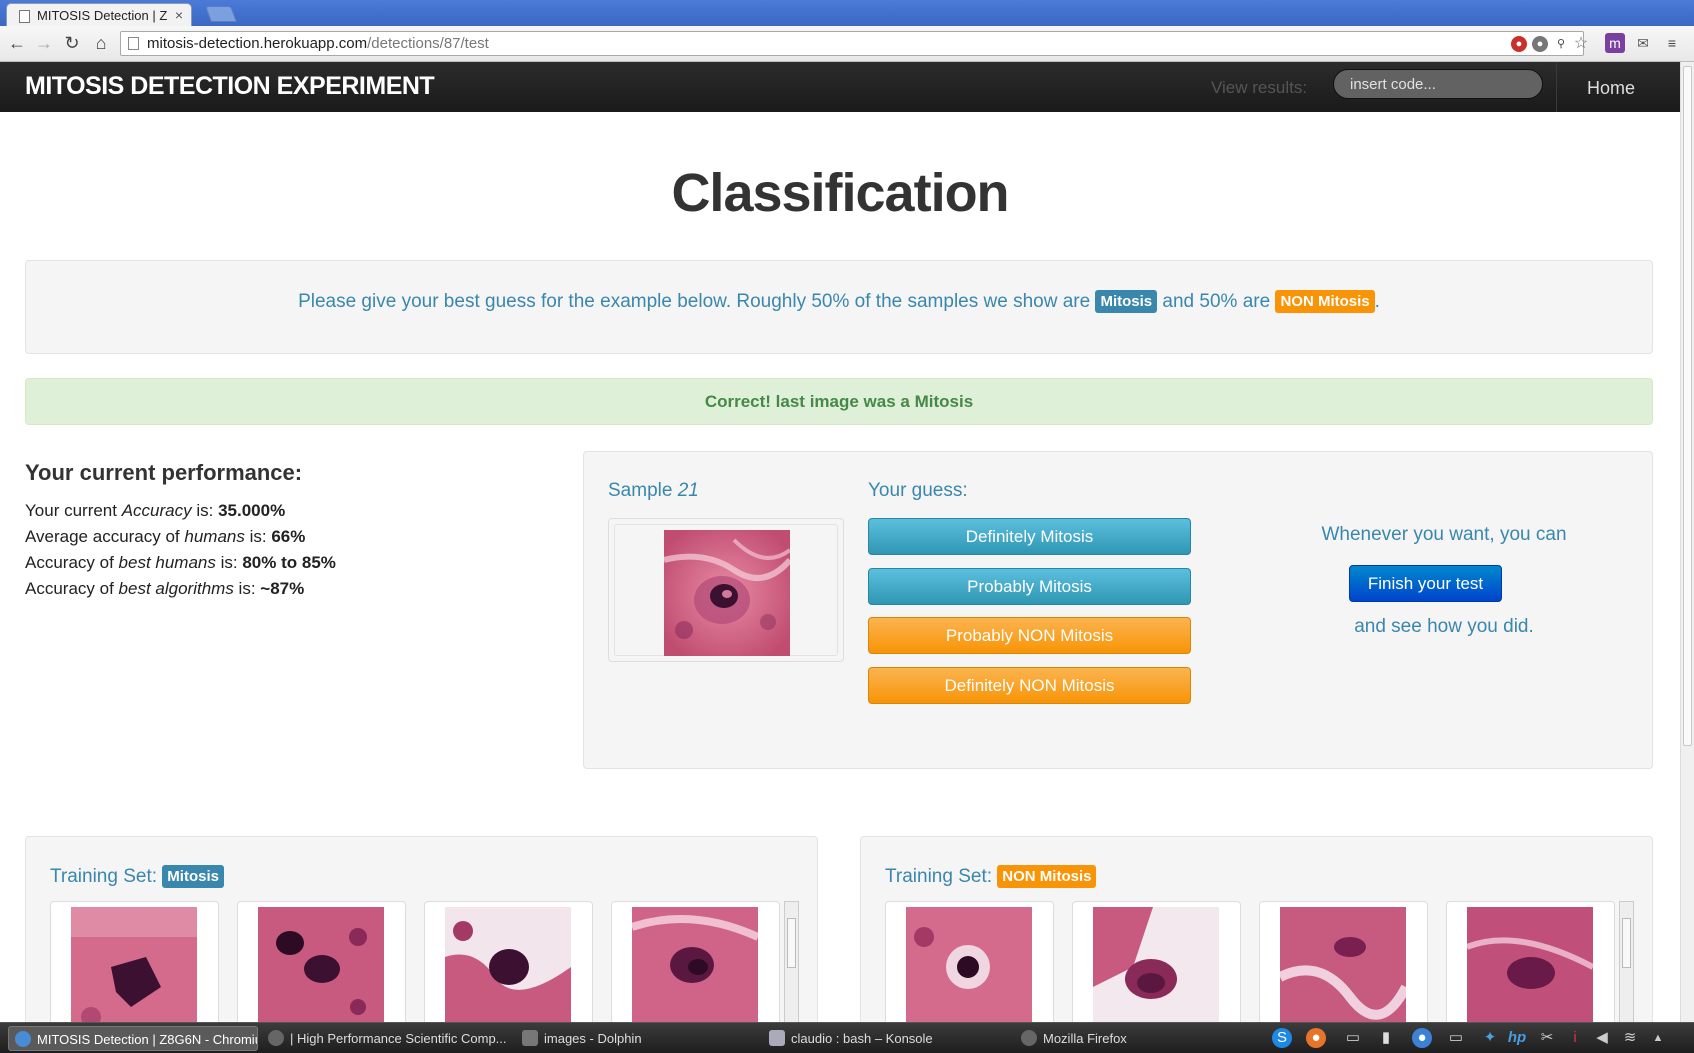 Image resolution: width=1694 pixels, height=1053 pixels. Describe the element at coordinates (1581, 44) in the screenshot. I see `bookmark-star-icon: ☆` at that location.